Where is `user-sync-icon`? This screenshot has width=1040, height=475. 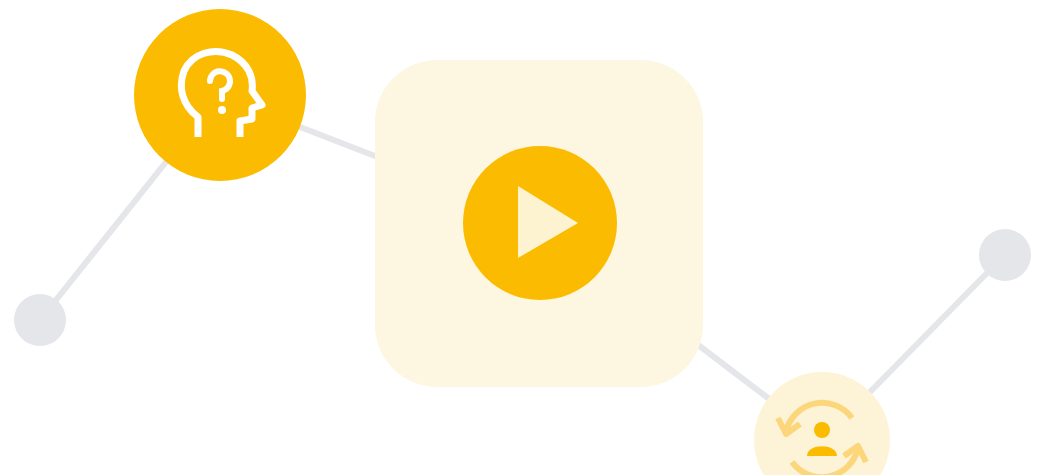
user-sync-icon is located at coordinates (822, 423).